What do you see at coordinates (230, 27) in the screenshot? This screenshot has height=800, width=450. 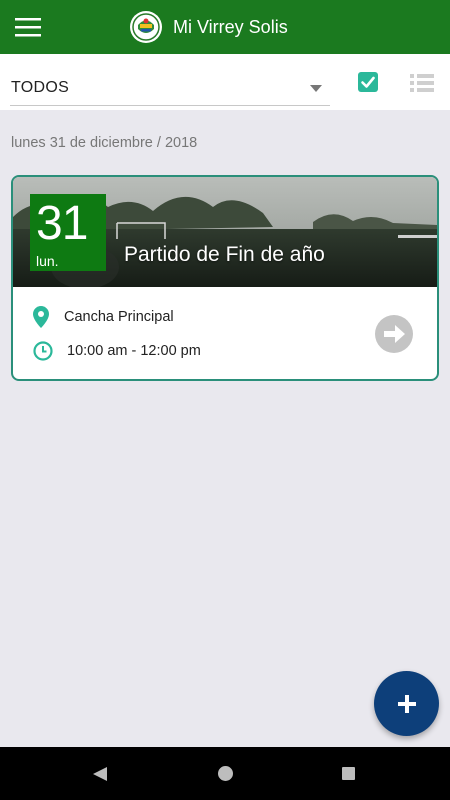 I see `app-title: Mi Virrey Solis` at bounding box center [230, 27].